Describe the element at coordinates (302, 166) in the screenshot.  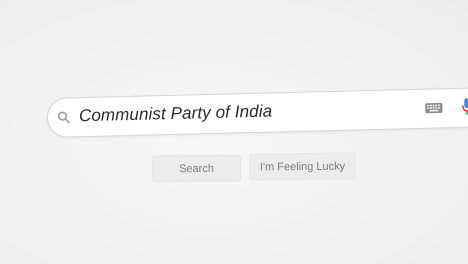
I see `feeling-lucky-button: I'm Feeling Lucky` at that location.